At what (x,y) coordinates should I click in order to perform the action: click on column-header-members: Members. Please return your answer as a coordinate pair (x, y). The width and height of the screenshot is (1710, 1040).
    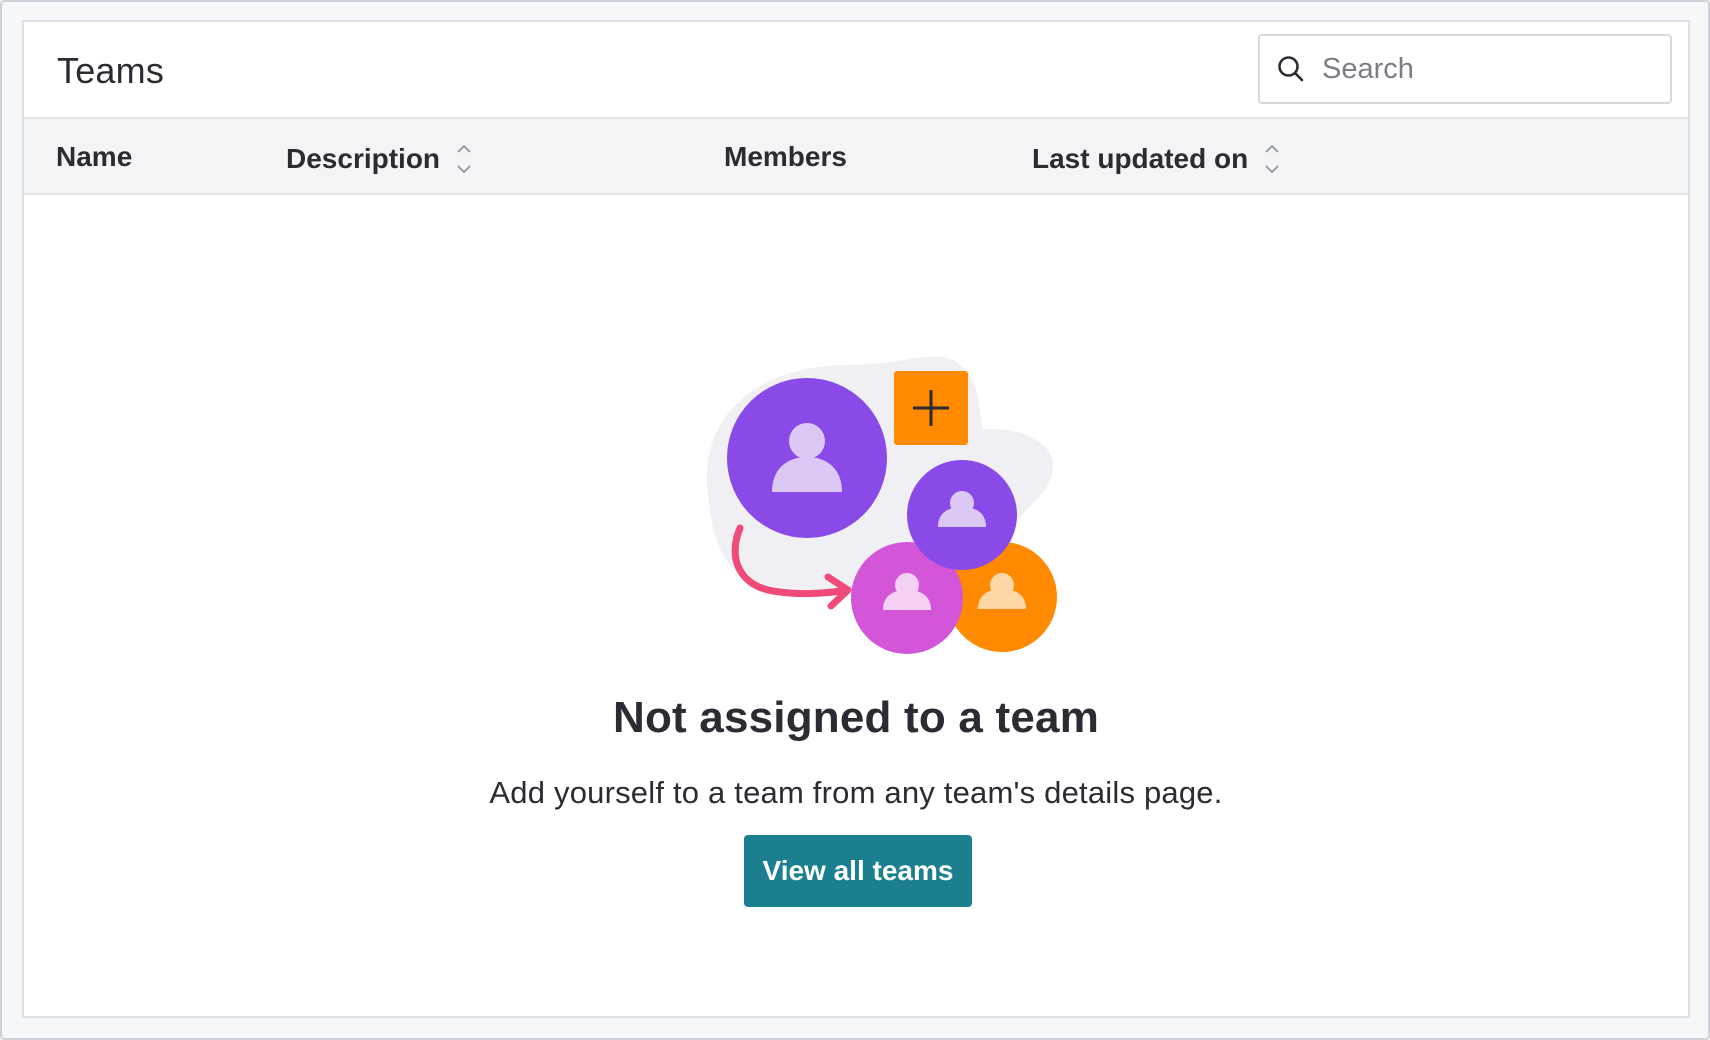
    Looking at the image, I should click on (785, 157).